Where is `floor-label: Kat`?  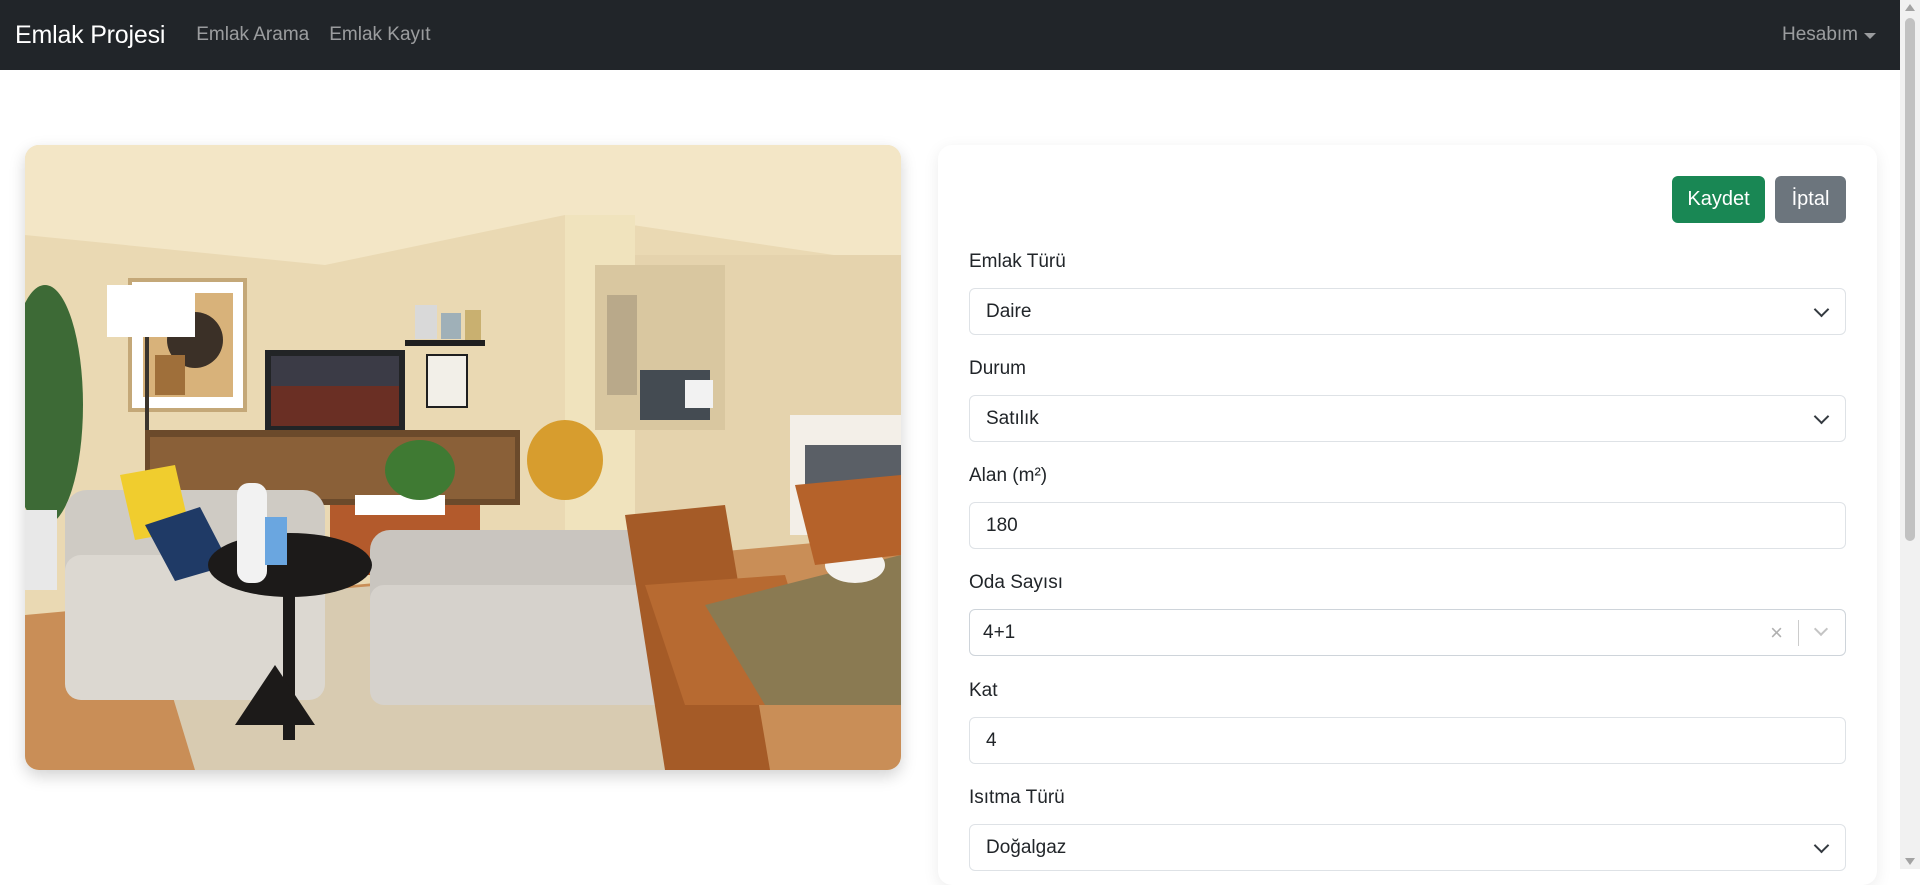
floor-label: Kat is located at coordinates (983, 690).